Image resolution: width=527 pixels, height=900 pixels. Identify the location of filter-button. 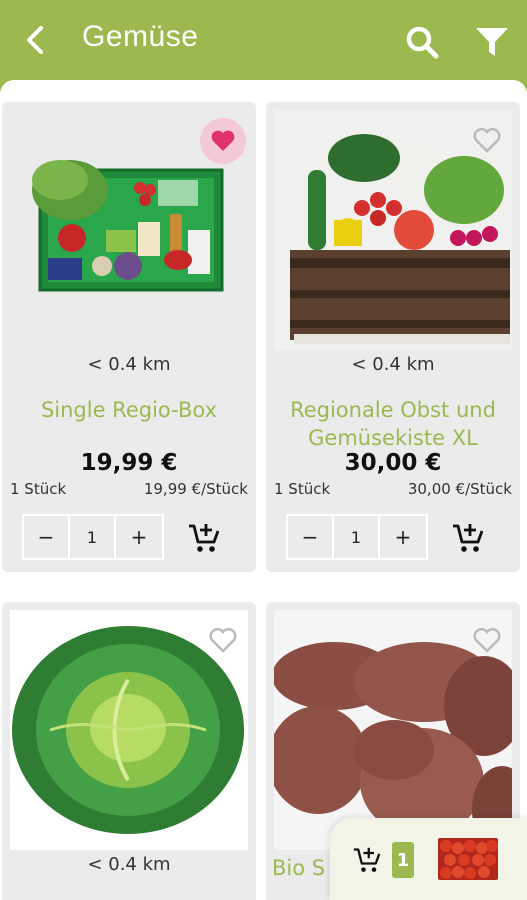
(492, 42).